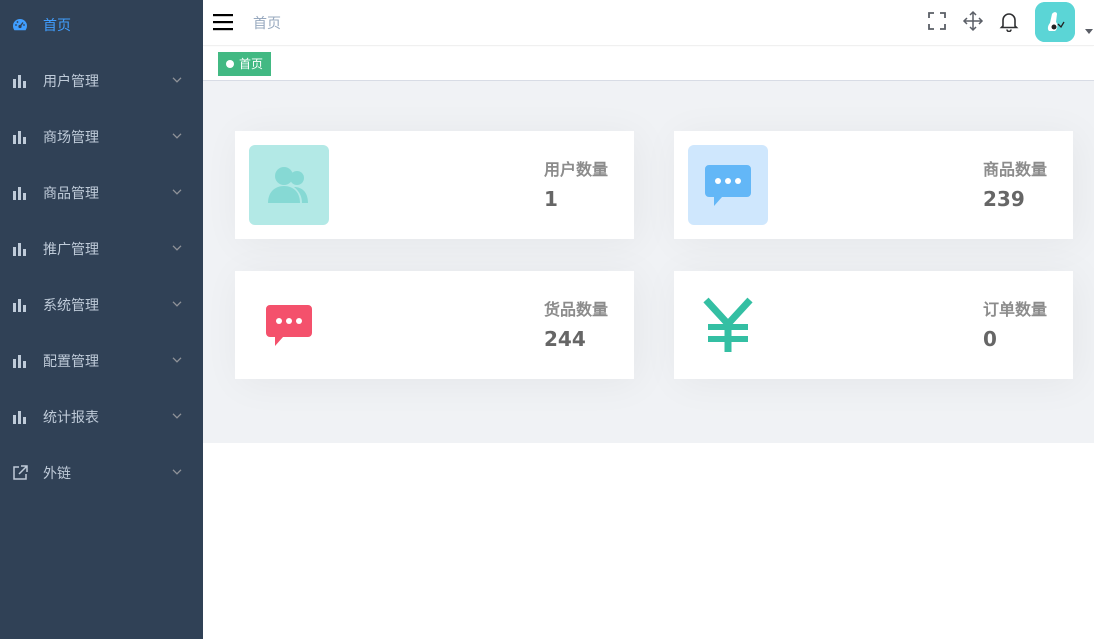  I want to click on fullscreen-icon, so click(937, 21).